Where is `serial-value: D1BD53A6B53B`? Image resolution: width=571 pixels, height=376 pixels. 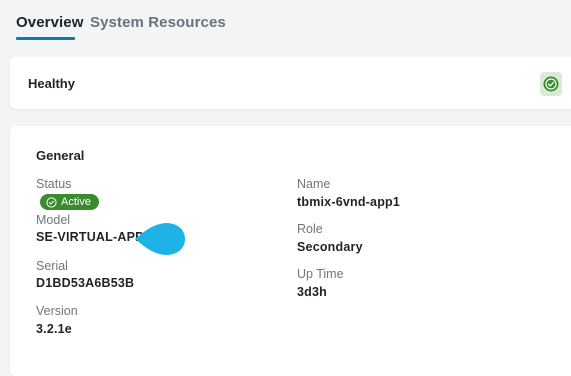 serial-value: D1BD53A6B53B is located at coordinates (85, 283).